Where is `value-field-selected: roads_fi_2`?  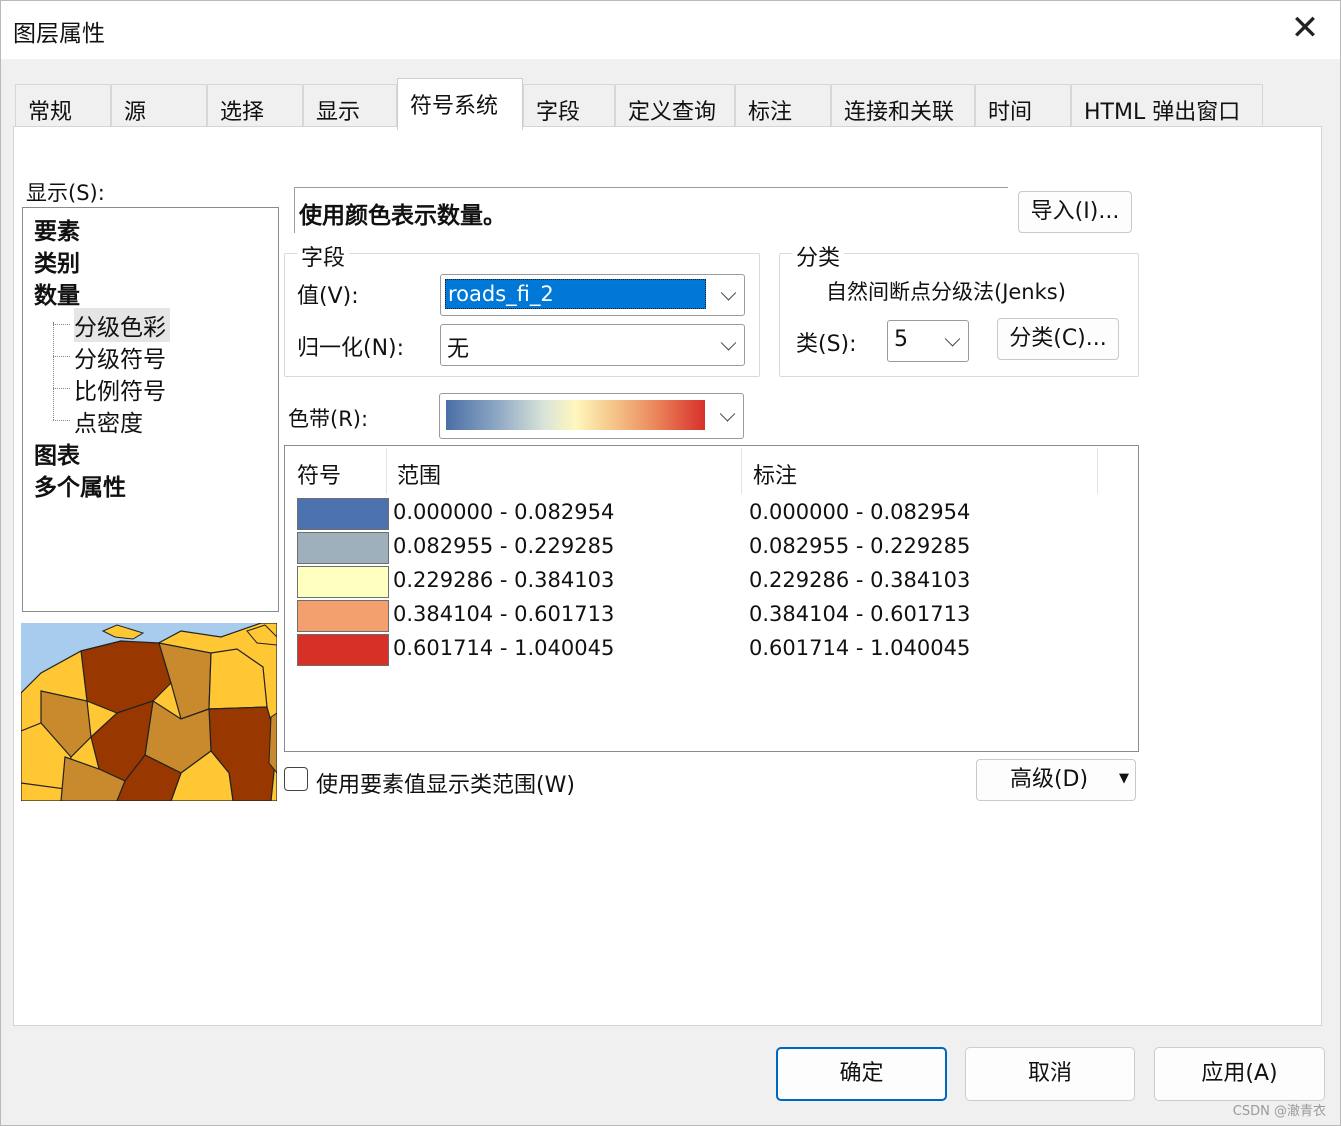
value-field-selected: roads_fi_2 is located at coordinates (575, 294).